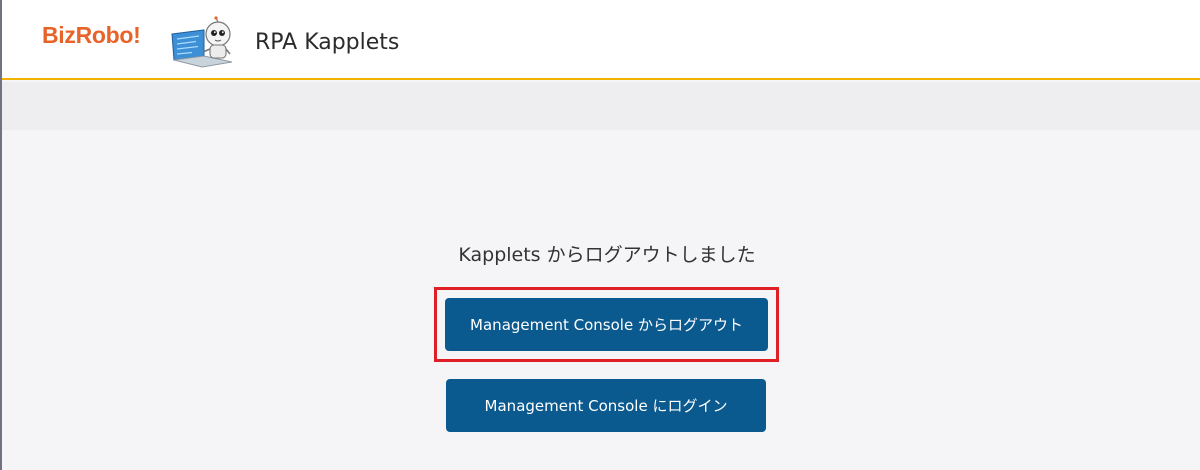 This screenshot has width=1200, height=470. Describe the element at coordinates (606, 405) in the screenshot. I see `management-console-login-button: Management Console にログイン` at that location.